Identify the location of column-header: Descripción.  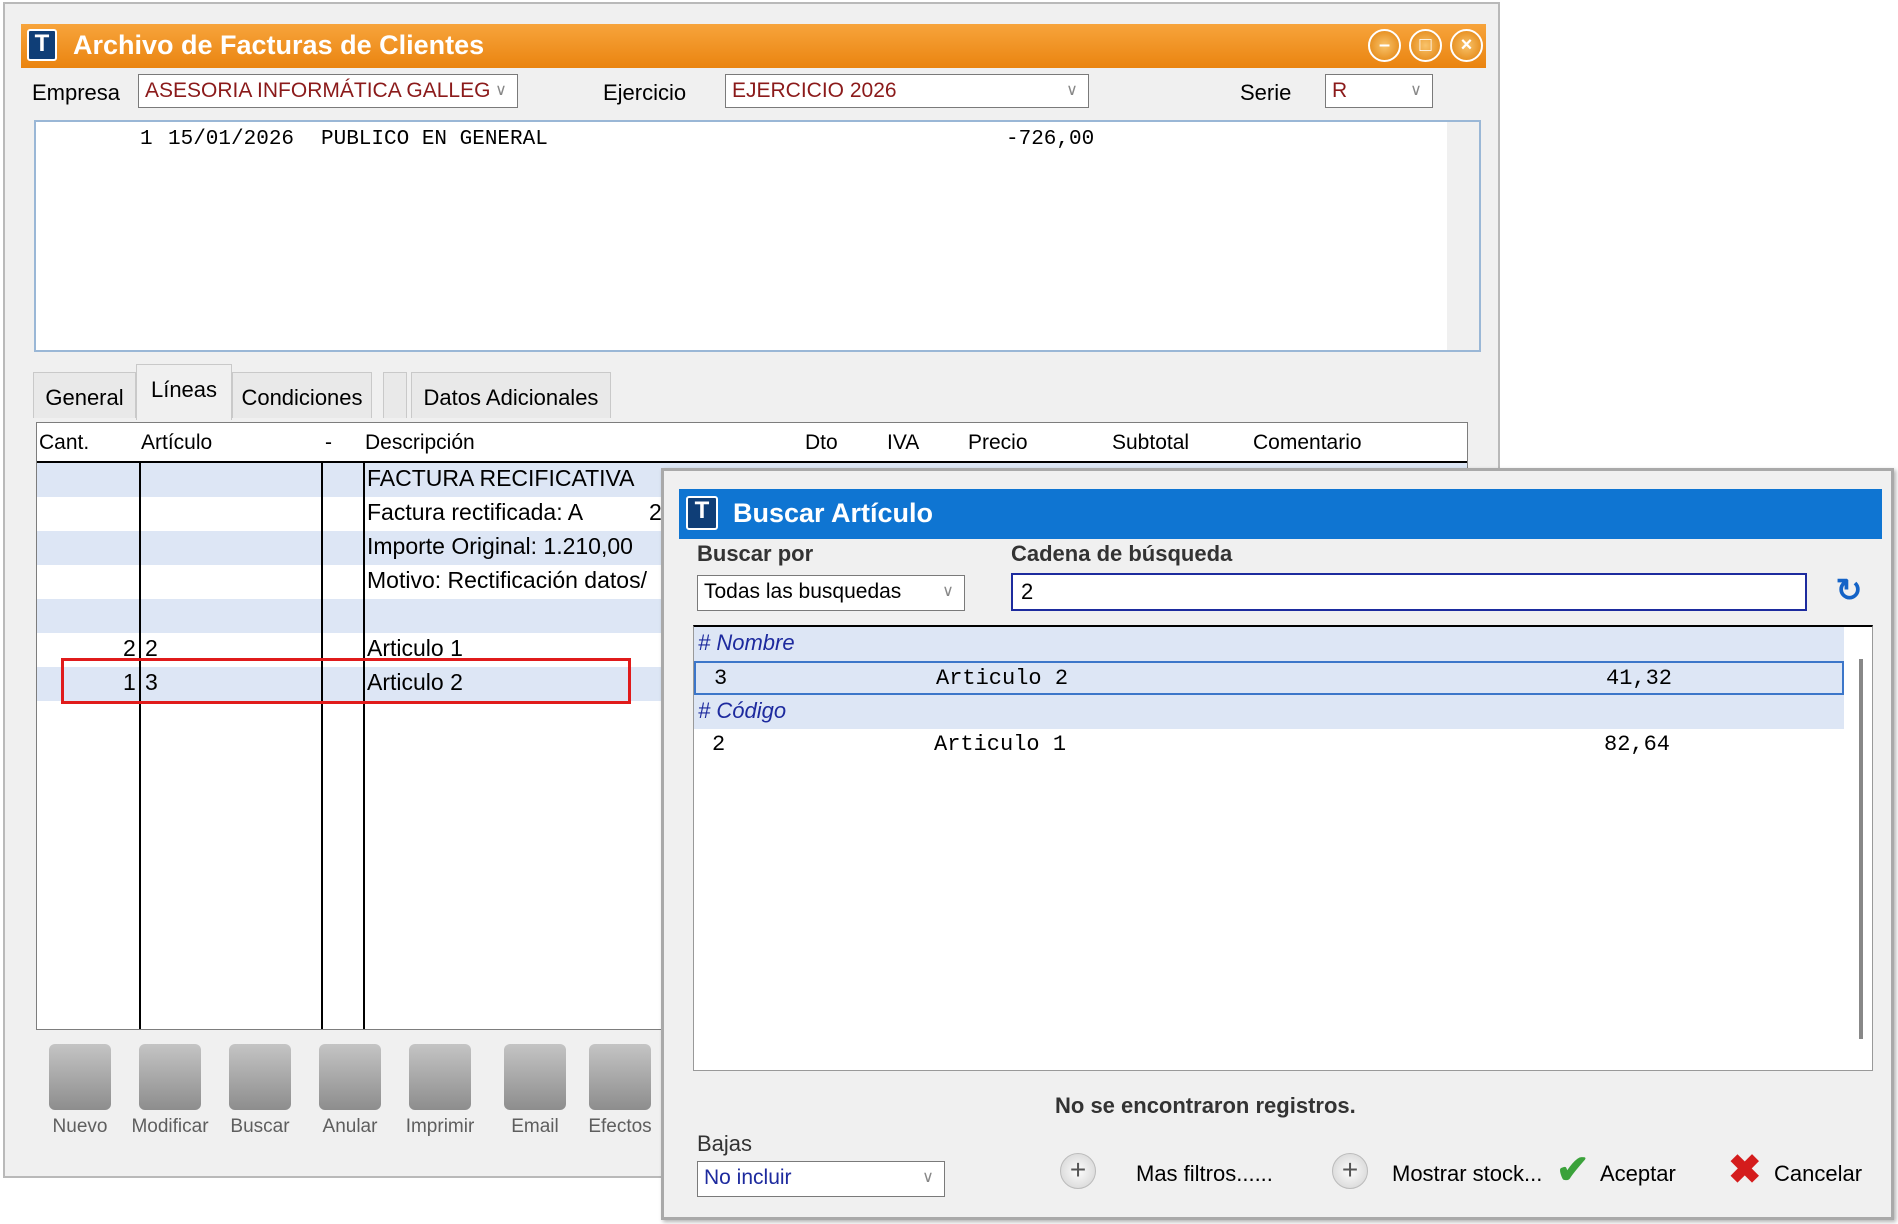
(420, 443).